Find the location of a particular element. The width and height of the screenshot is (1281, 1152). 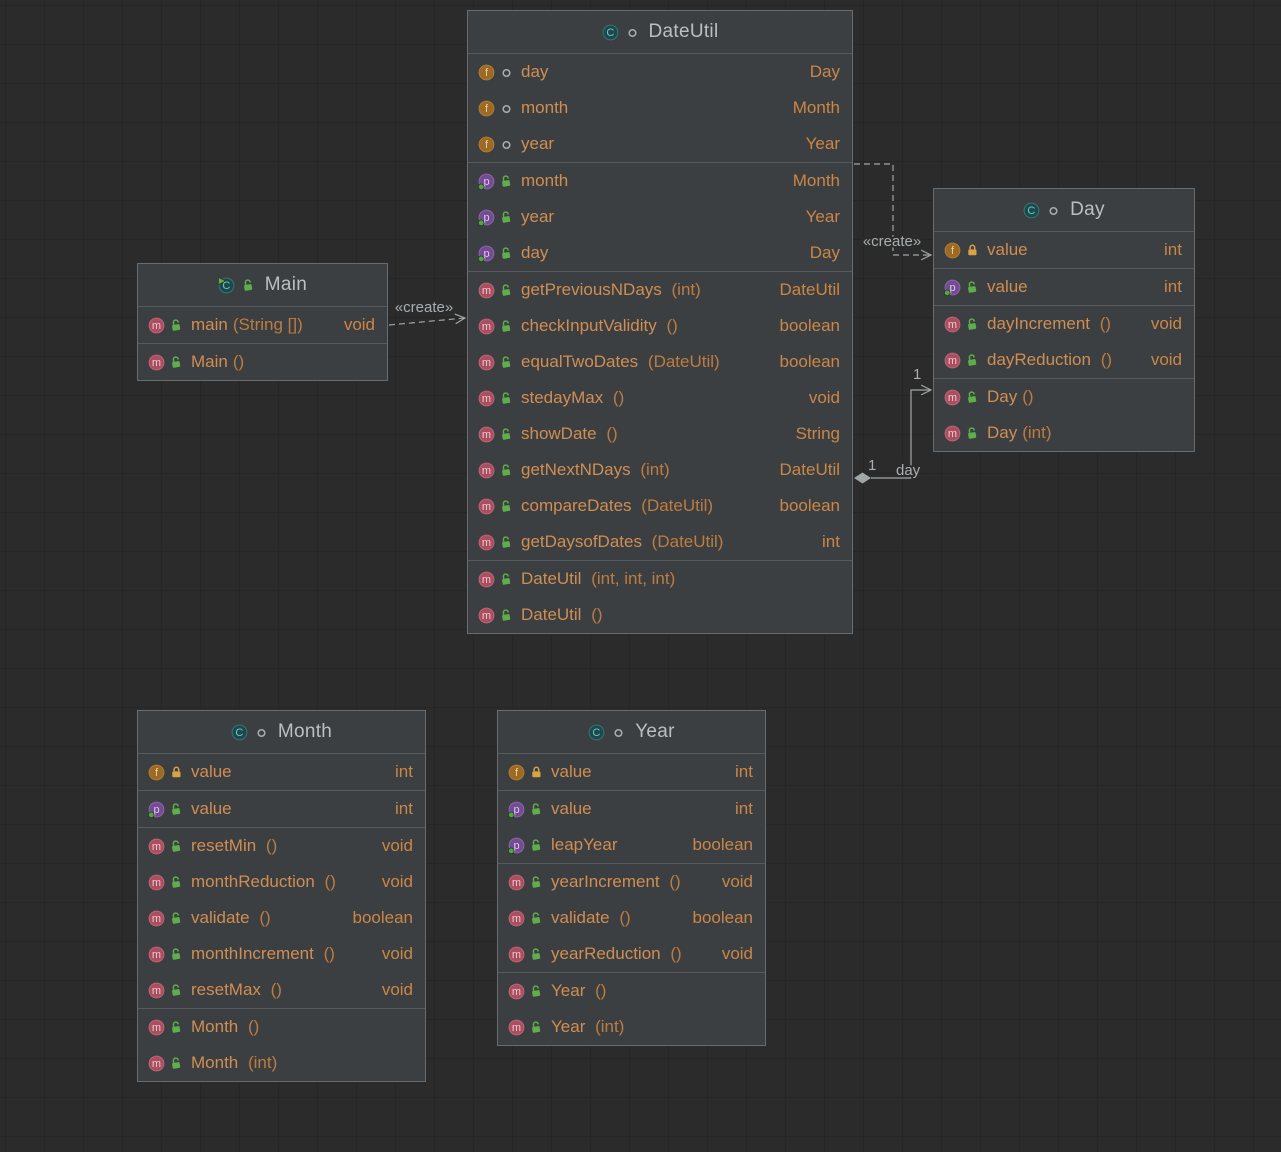

class-header: C Year is located at coordinates (631, 732).